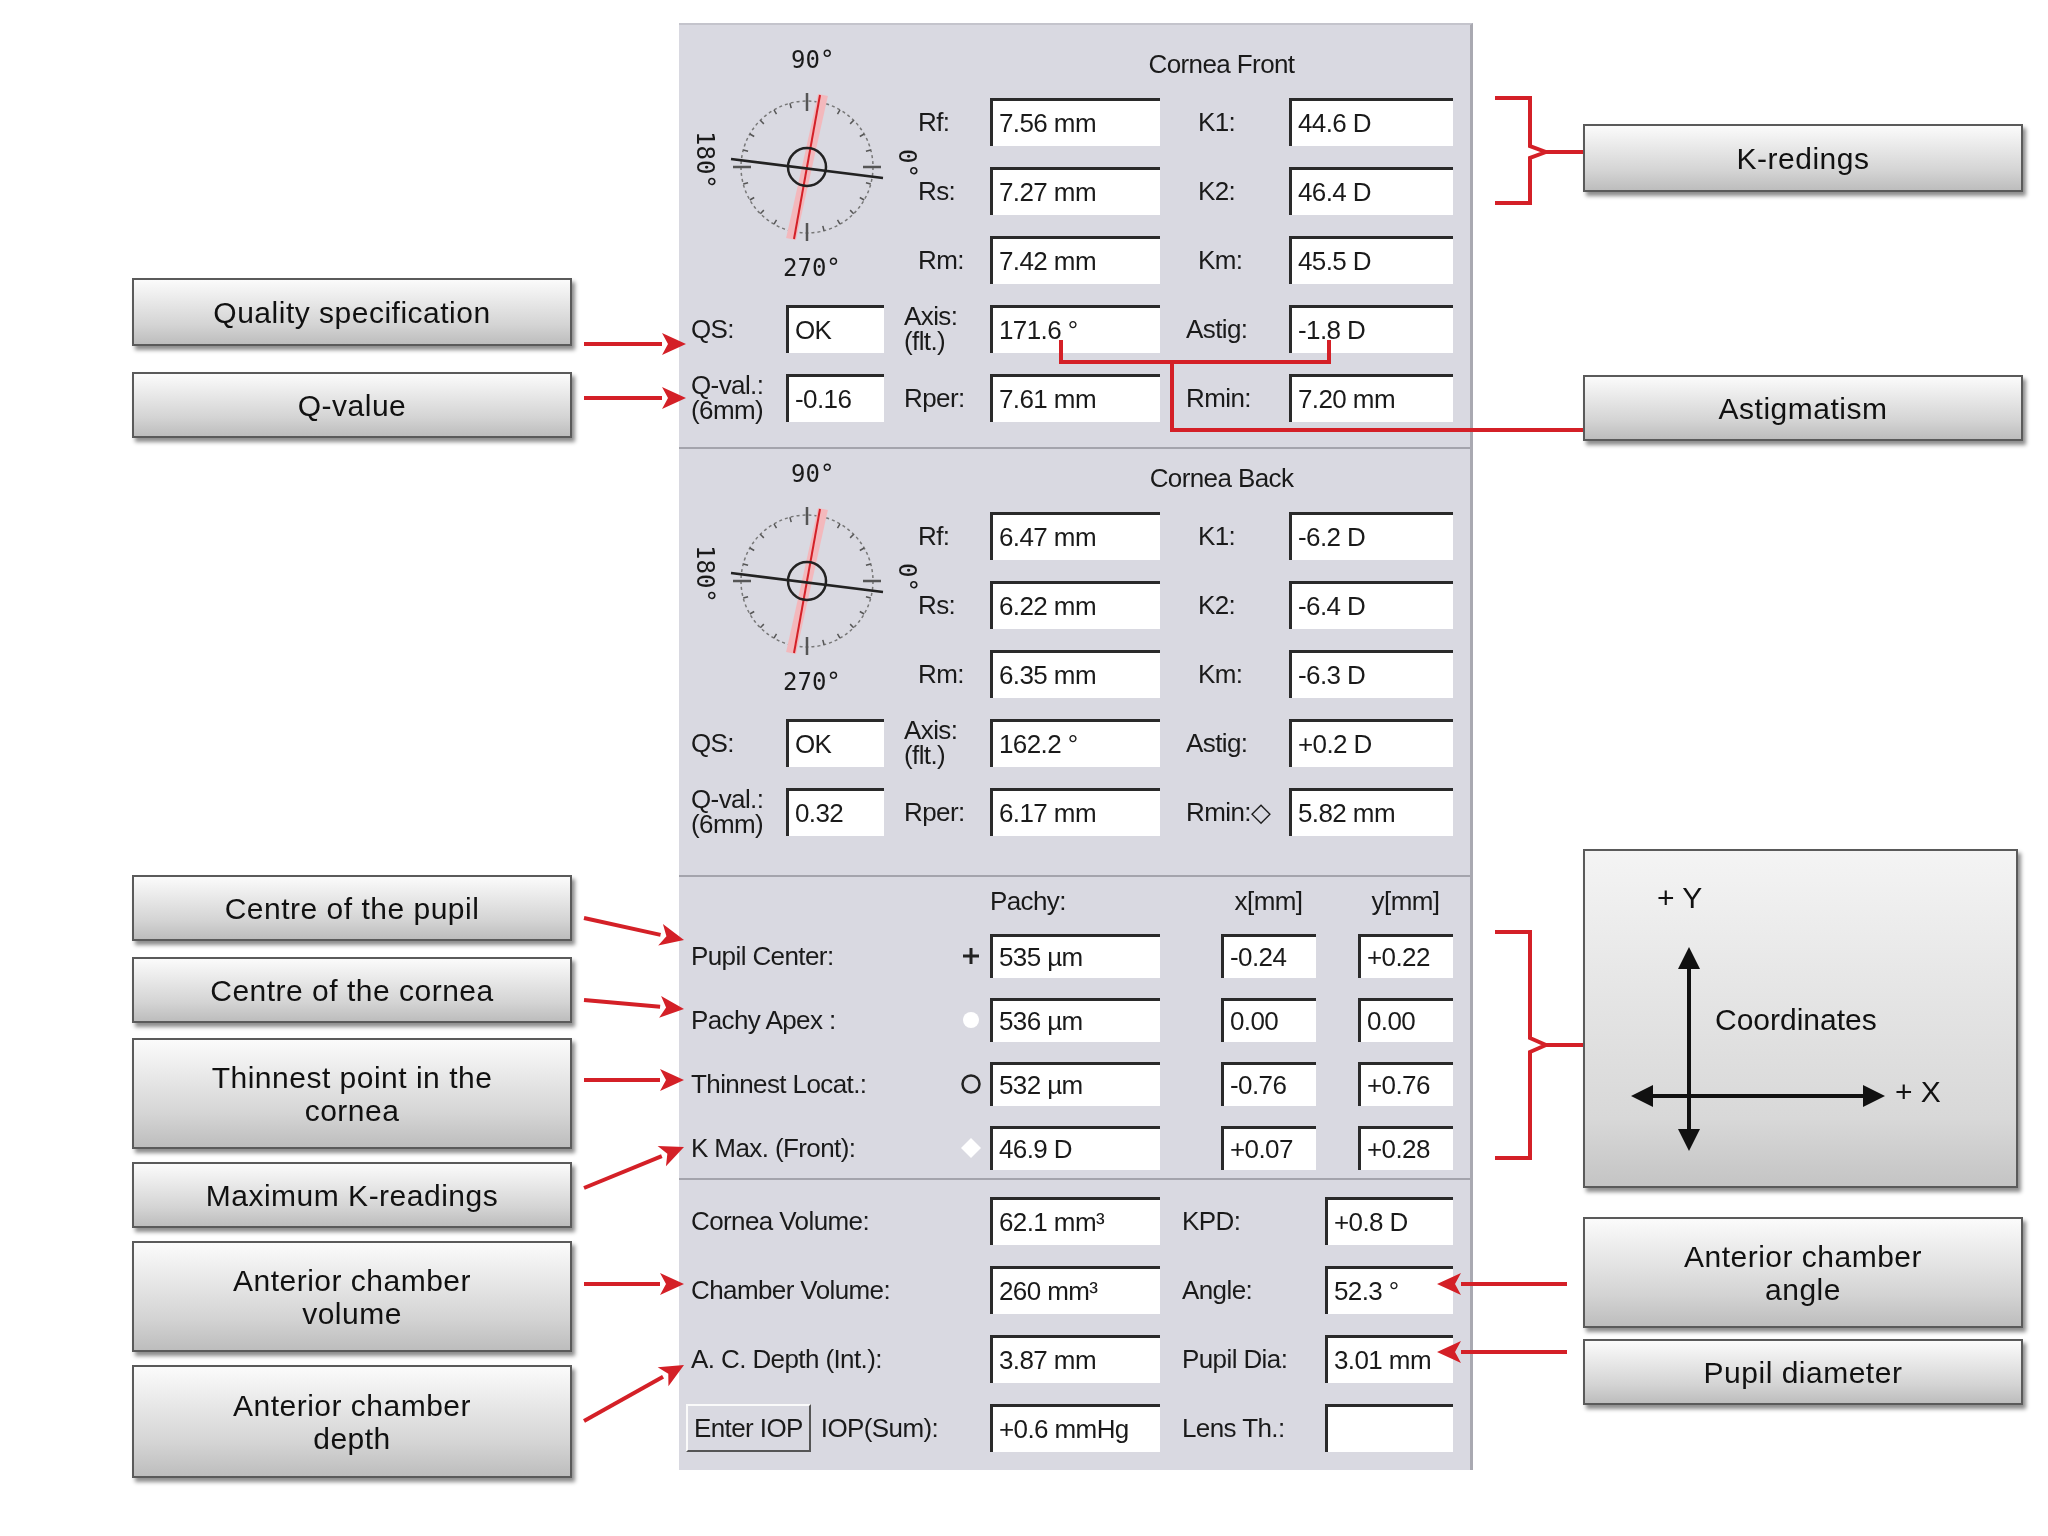 The image size is (2048, 1536). What do you see at coordinates (1371, 536) in the screenshot?
I see `value-field: -6.2 D` at bounding box center [1371, 536].